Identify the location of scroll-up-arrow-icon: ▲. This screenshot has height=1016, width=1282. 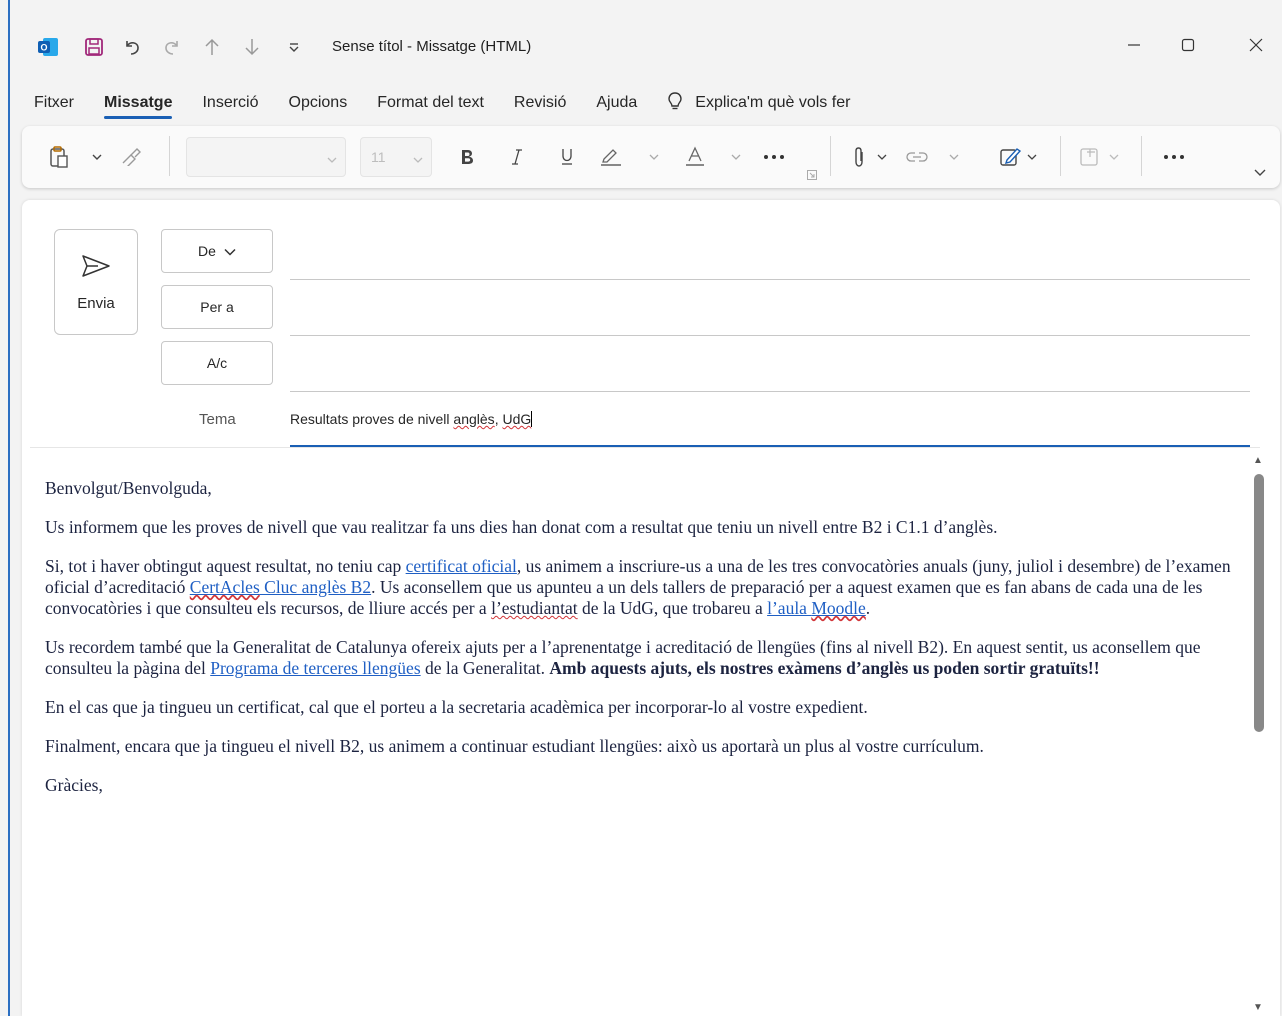
(1258, 460).